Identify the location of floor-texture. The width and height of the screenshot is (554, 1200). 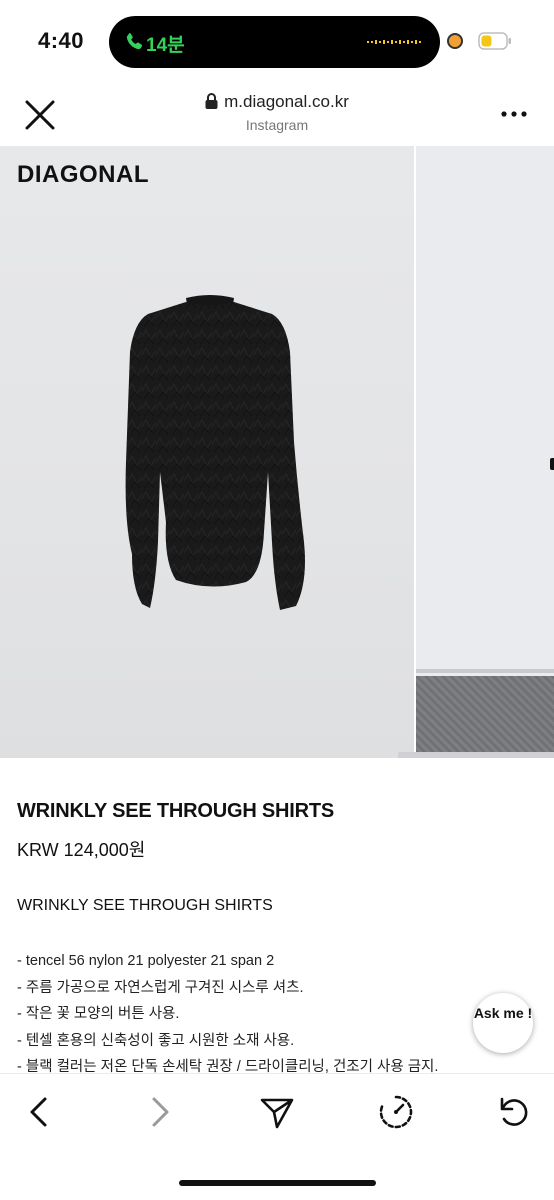
(485, 717).